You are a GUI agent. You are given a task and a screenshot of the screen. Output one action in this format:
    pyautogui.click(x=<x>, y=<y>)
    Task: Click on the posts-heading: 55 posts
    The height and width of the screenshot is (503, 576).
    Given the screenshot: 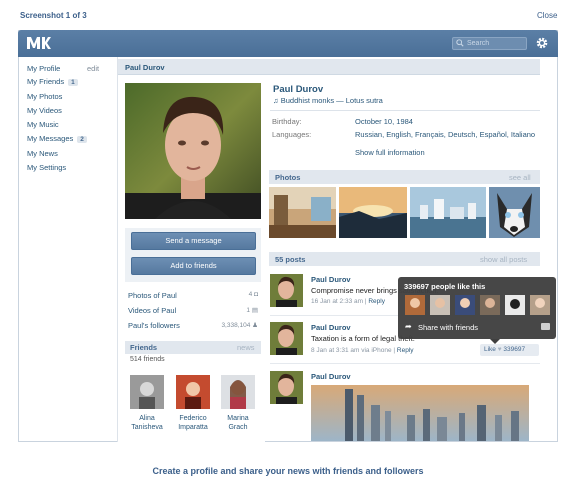 What is the action you would take?
    pyautogui.click(x=290, y=259)
    